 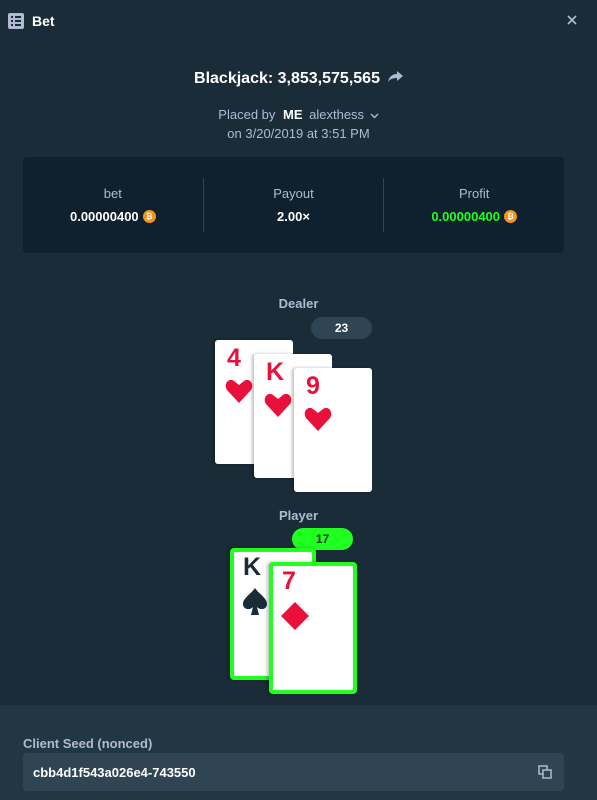 I want to click on client-seed-value: cbb4d1f543a026e4-743550, so click(x=114, y=772).